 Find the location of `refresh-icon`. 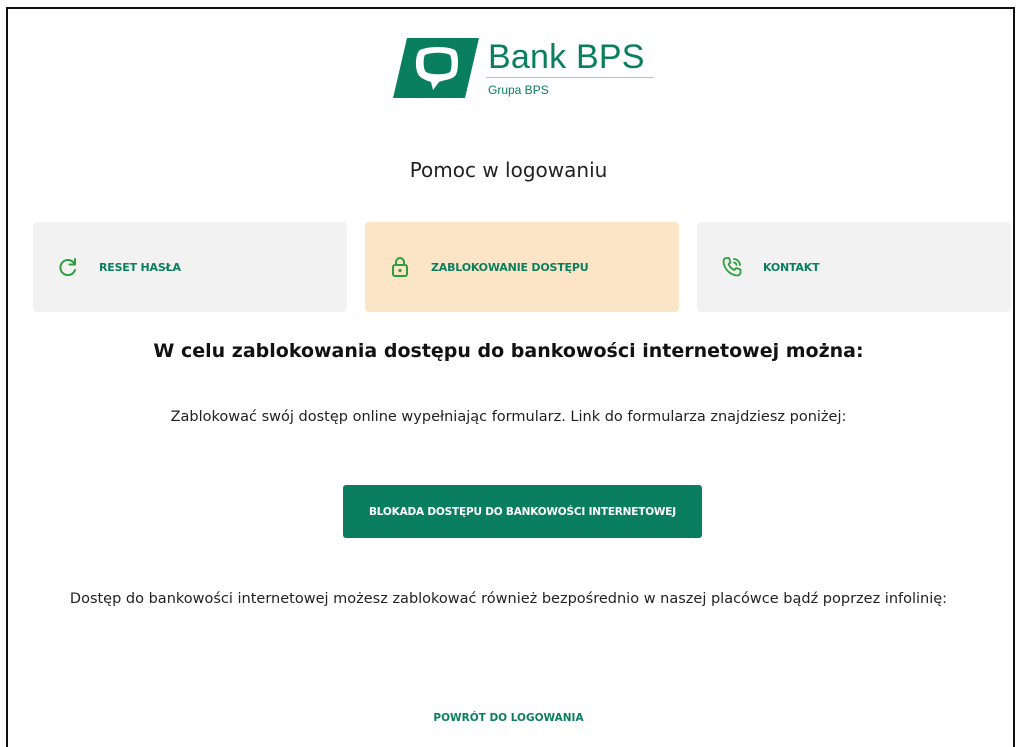

refresh-icon is located at coordinates (68, 267).